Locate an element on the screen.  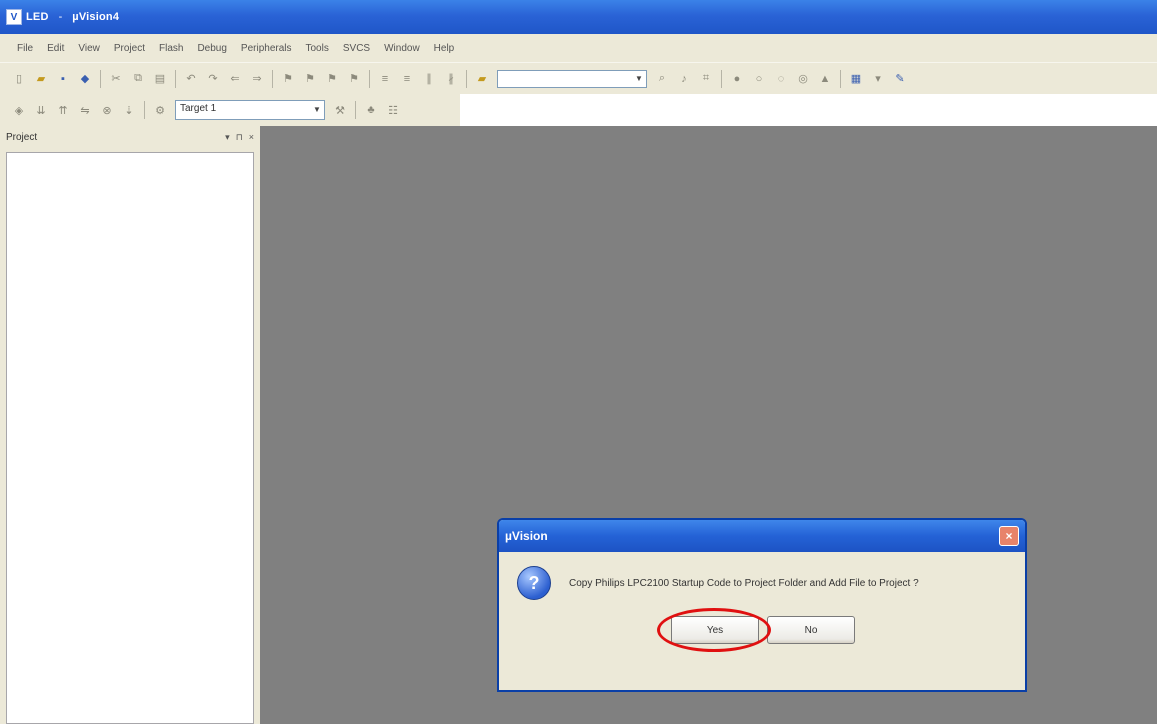
menu-svcs: SVCS is located at coordinates (356, 48).